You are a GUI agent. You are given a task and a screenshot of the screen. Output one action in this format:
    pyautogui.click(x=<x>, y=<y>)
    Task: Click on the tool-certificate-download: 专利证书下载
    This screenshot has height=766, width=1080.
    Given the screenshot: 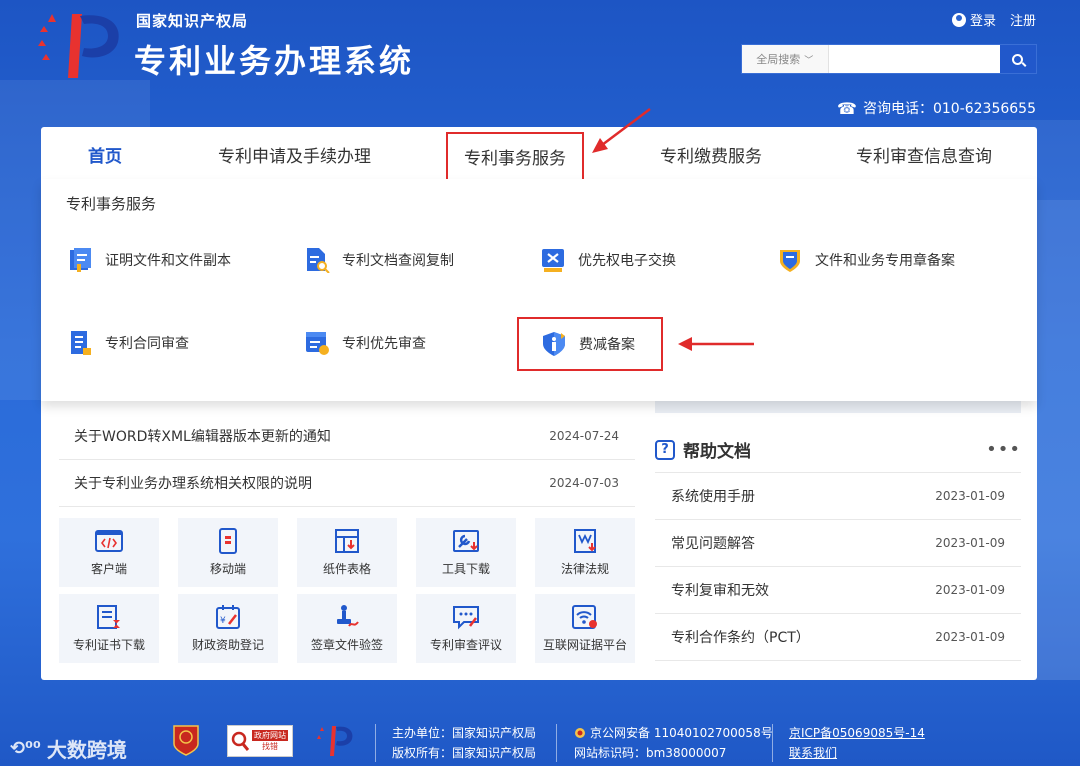 What is the action you would take?
    pyautogui.click(x=109, y=628)
    